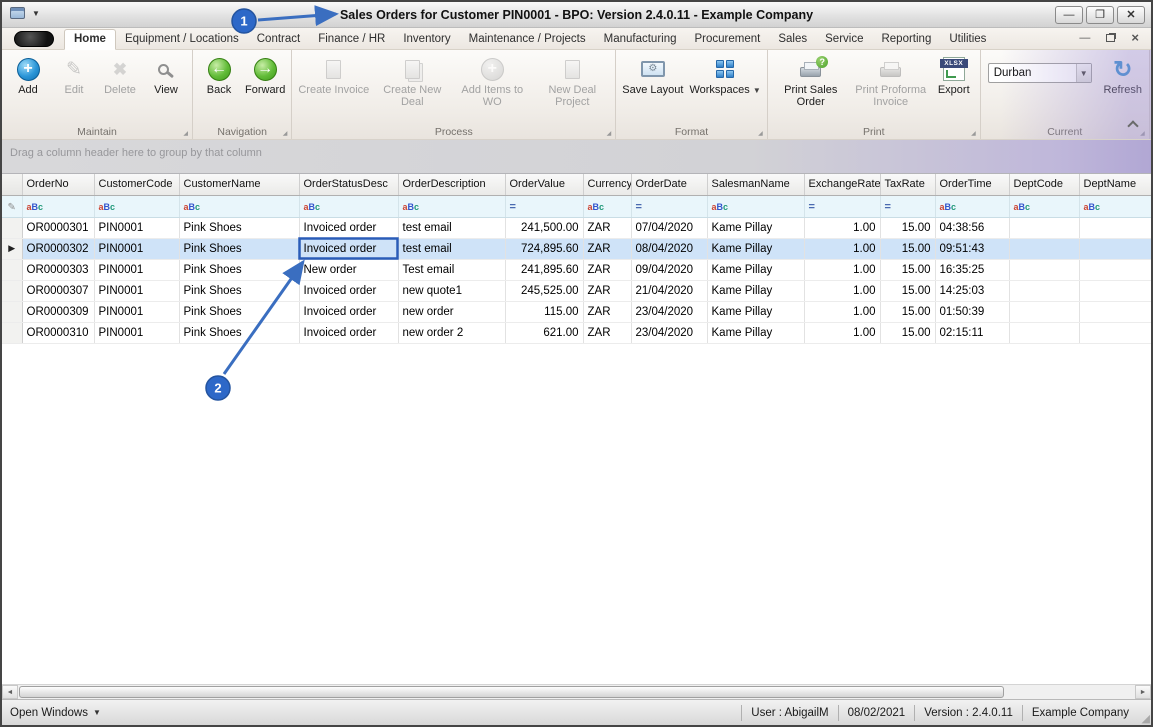 This screenshot has height=727, width=1153. What do you see at coordinates (972, 228) in the screenshot?
I see `cell-ordertime: 04:38:56` at bounding box center [972, 228].